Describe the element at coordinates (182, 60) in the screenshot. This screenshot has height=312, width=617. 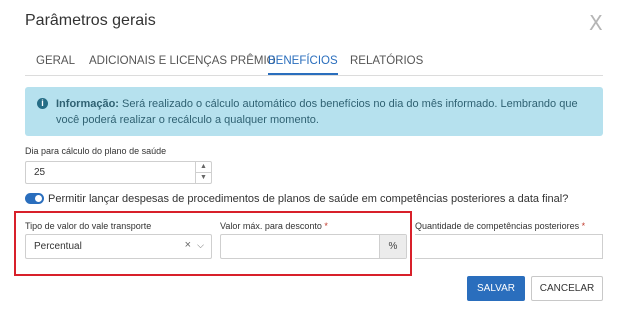
I see `tab-adicionais: ADICIONAIS E LICENÇAS PRÊMIO` at that location.